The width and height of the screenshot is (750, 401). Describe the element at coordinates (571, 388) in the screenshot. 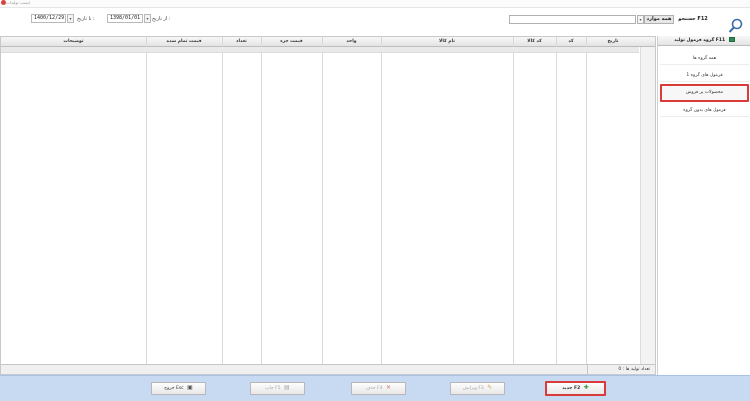

I see `new-button-label: جدید F2` at that location.